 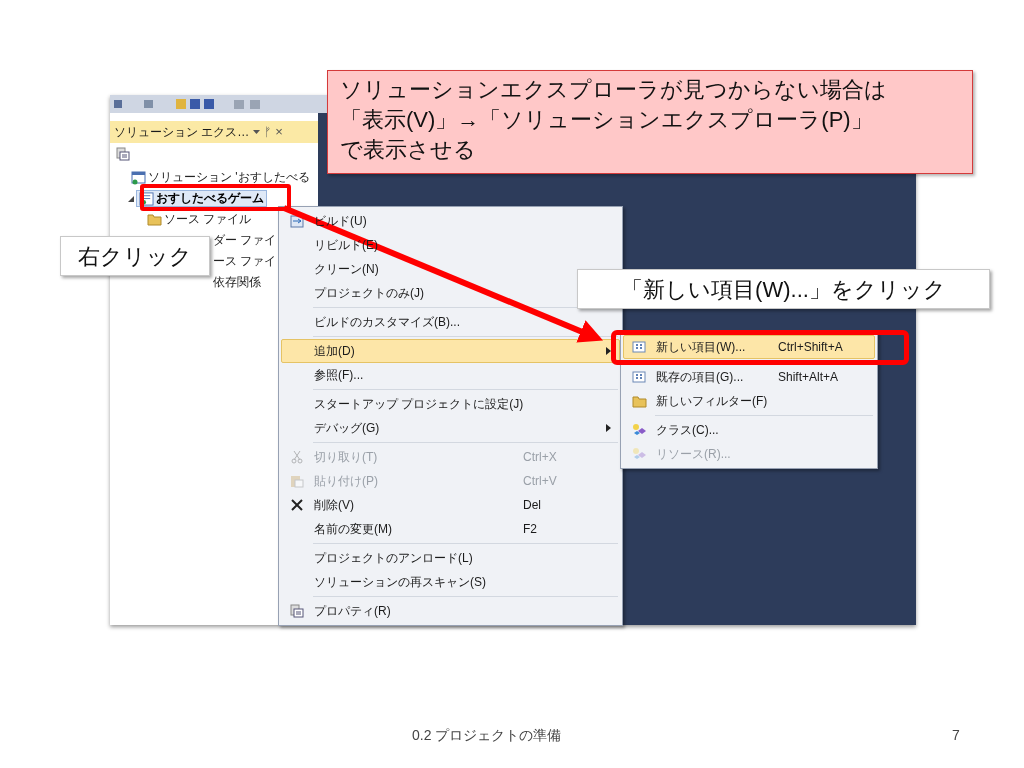 What do you see at coordinates (487, 735) in the screenshot?
I see `footer-title: 0.2 プロジェクトの準備` at bounding box center [487, 735].